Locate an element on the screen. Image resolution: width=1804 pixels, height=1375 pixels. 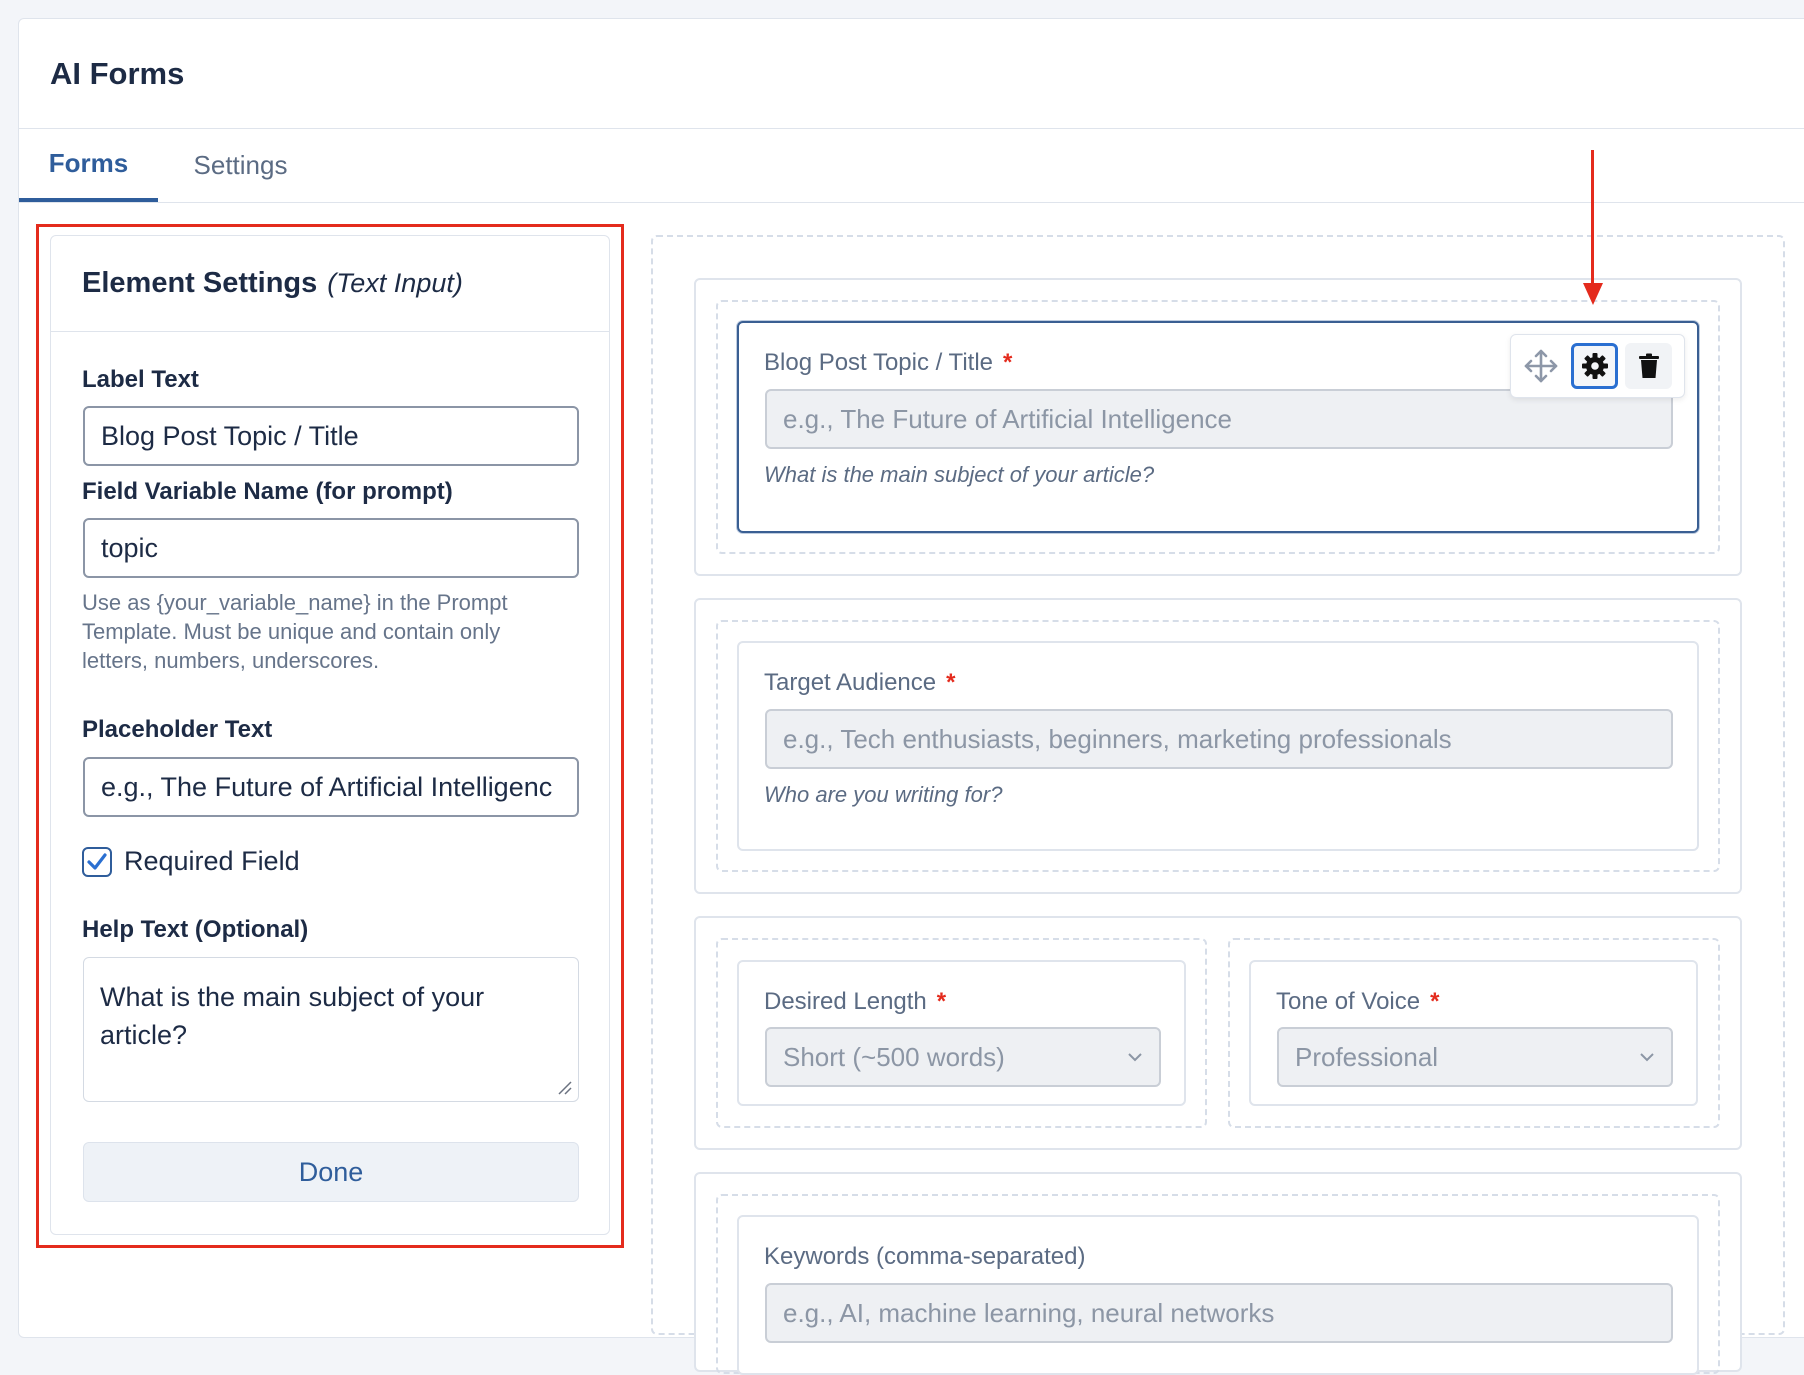
required-field-label: Required Field is located at coordinates (212, 861).